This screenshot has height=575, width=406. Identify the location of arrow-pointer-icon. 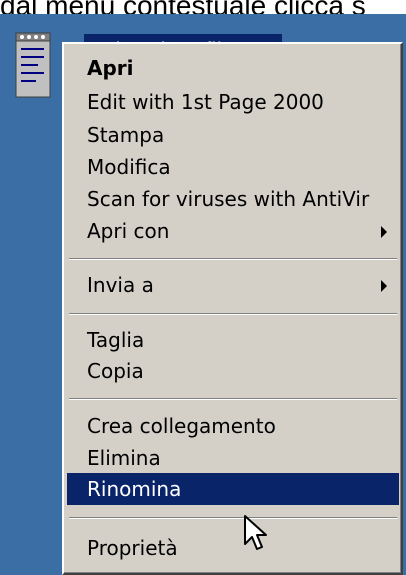
(256, 533).